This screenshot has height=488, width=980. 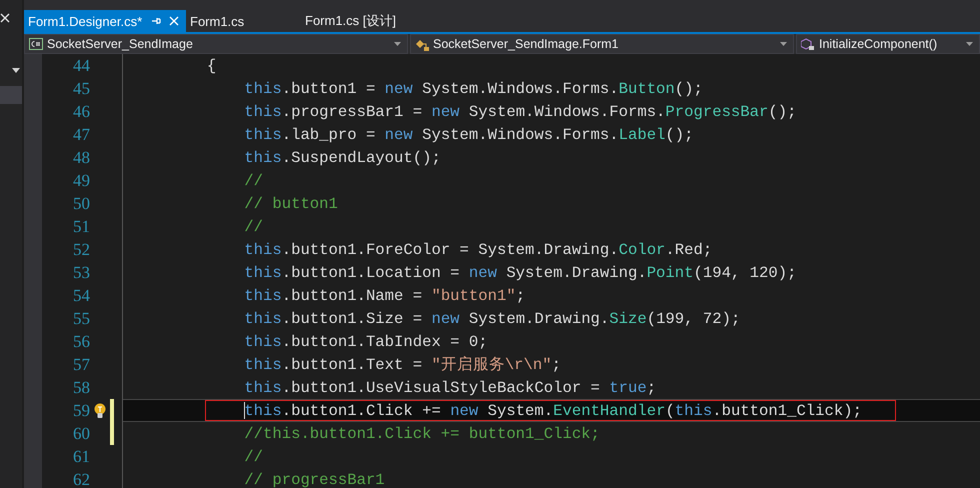 What do you see at coordinates (11, 95) in the screenshot?
I see `selected-row` at bounding box center [11, 95].